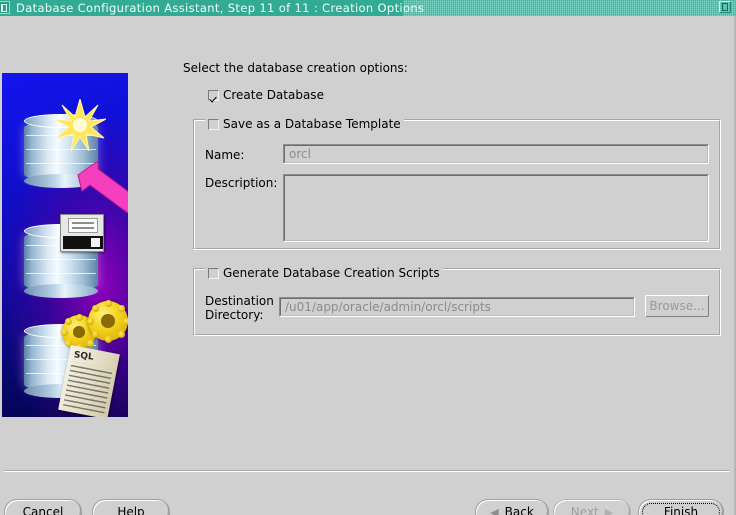 The height and width of the screenshot is (515, 736). Describe the element at coordinates (295, 68) in the screenshot. I see `page-instruction: Select the database creation options:` at that location.